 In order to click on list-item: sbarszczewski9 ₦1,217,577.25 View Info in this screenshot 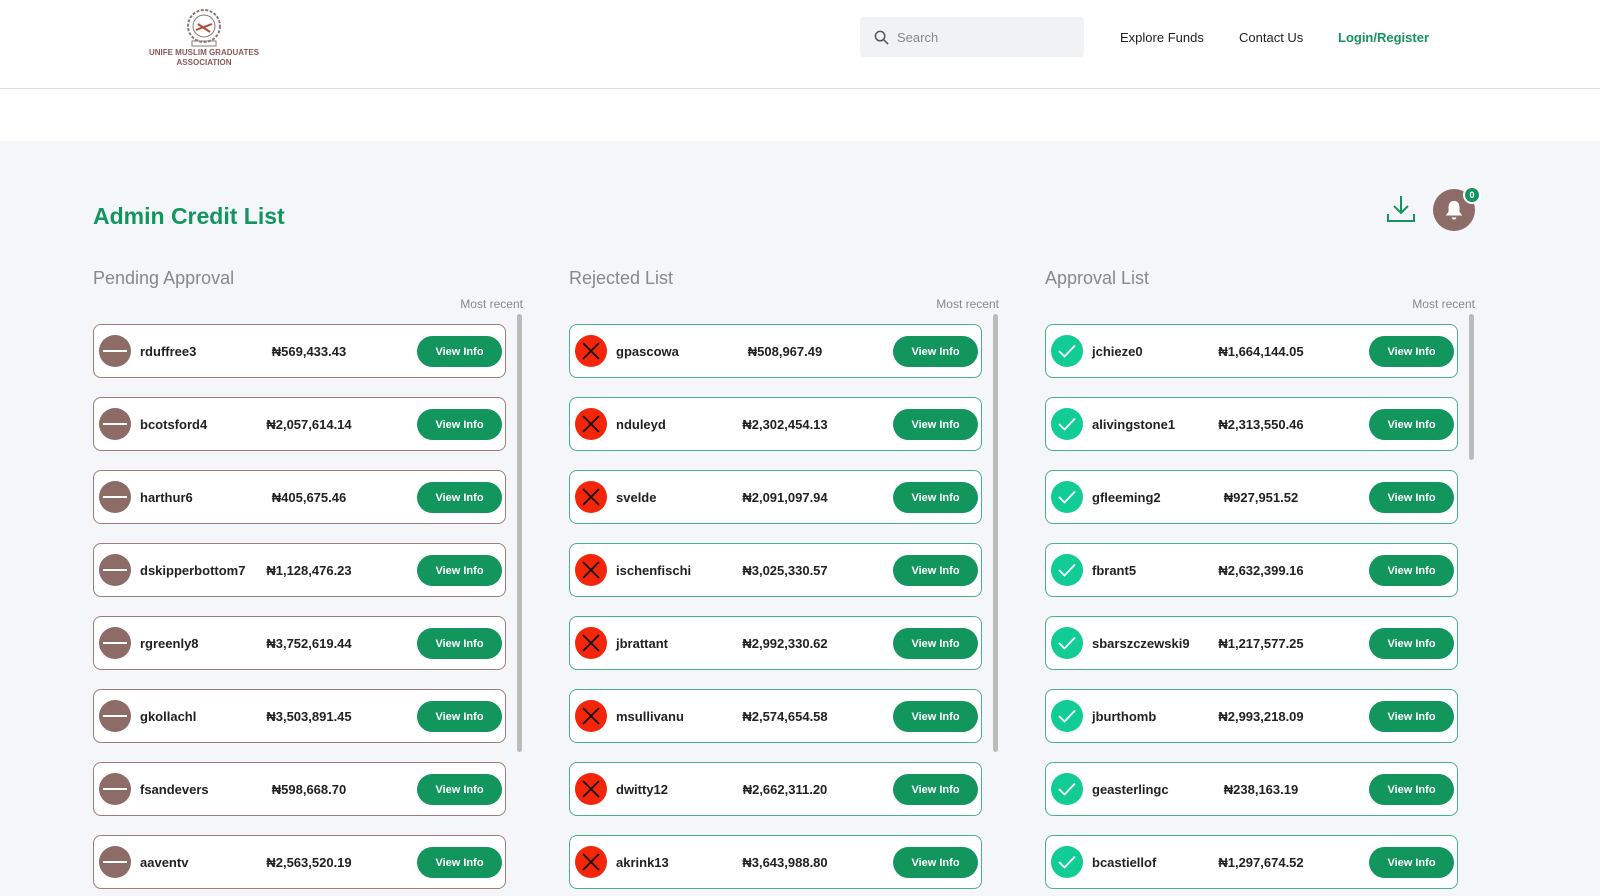, I will do `click(1251, 643)`.